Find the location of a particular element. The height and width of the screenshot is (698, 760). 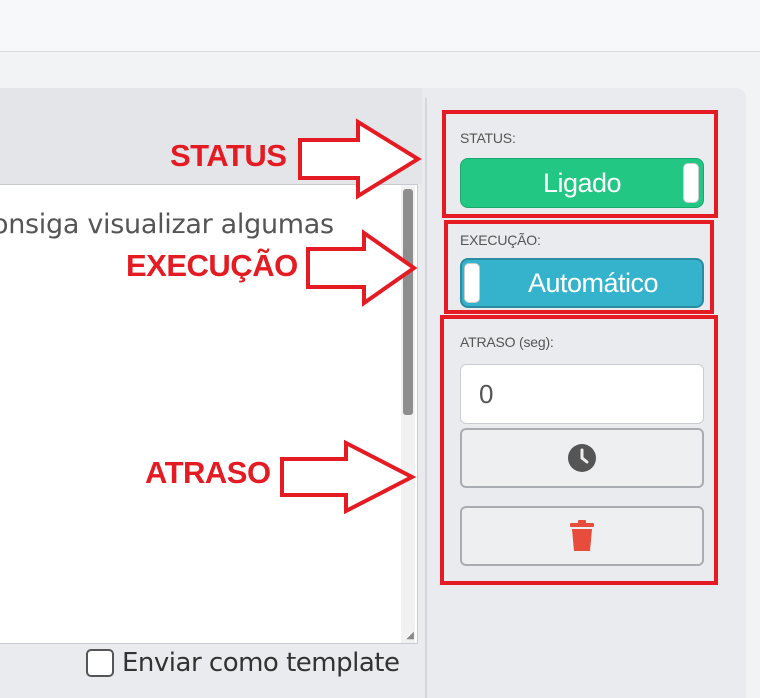

annotation-arrows is located at coordinates (351, 316).